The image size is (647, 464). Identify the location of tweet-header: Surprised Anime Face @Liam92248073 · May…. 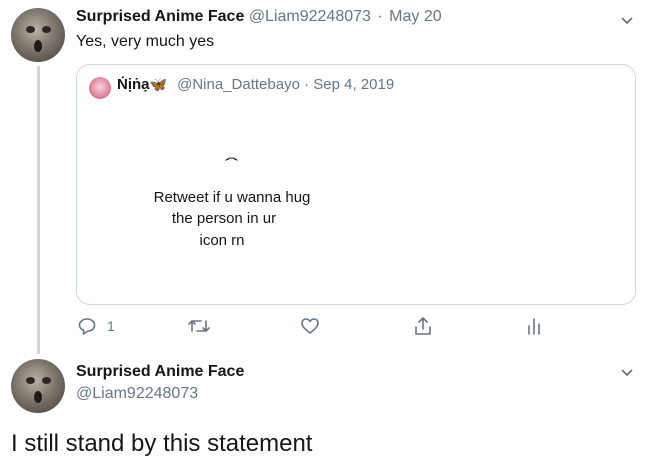
(259, 17).